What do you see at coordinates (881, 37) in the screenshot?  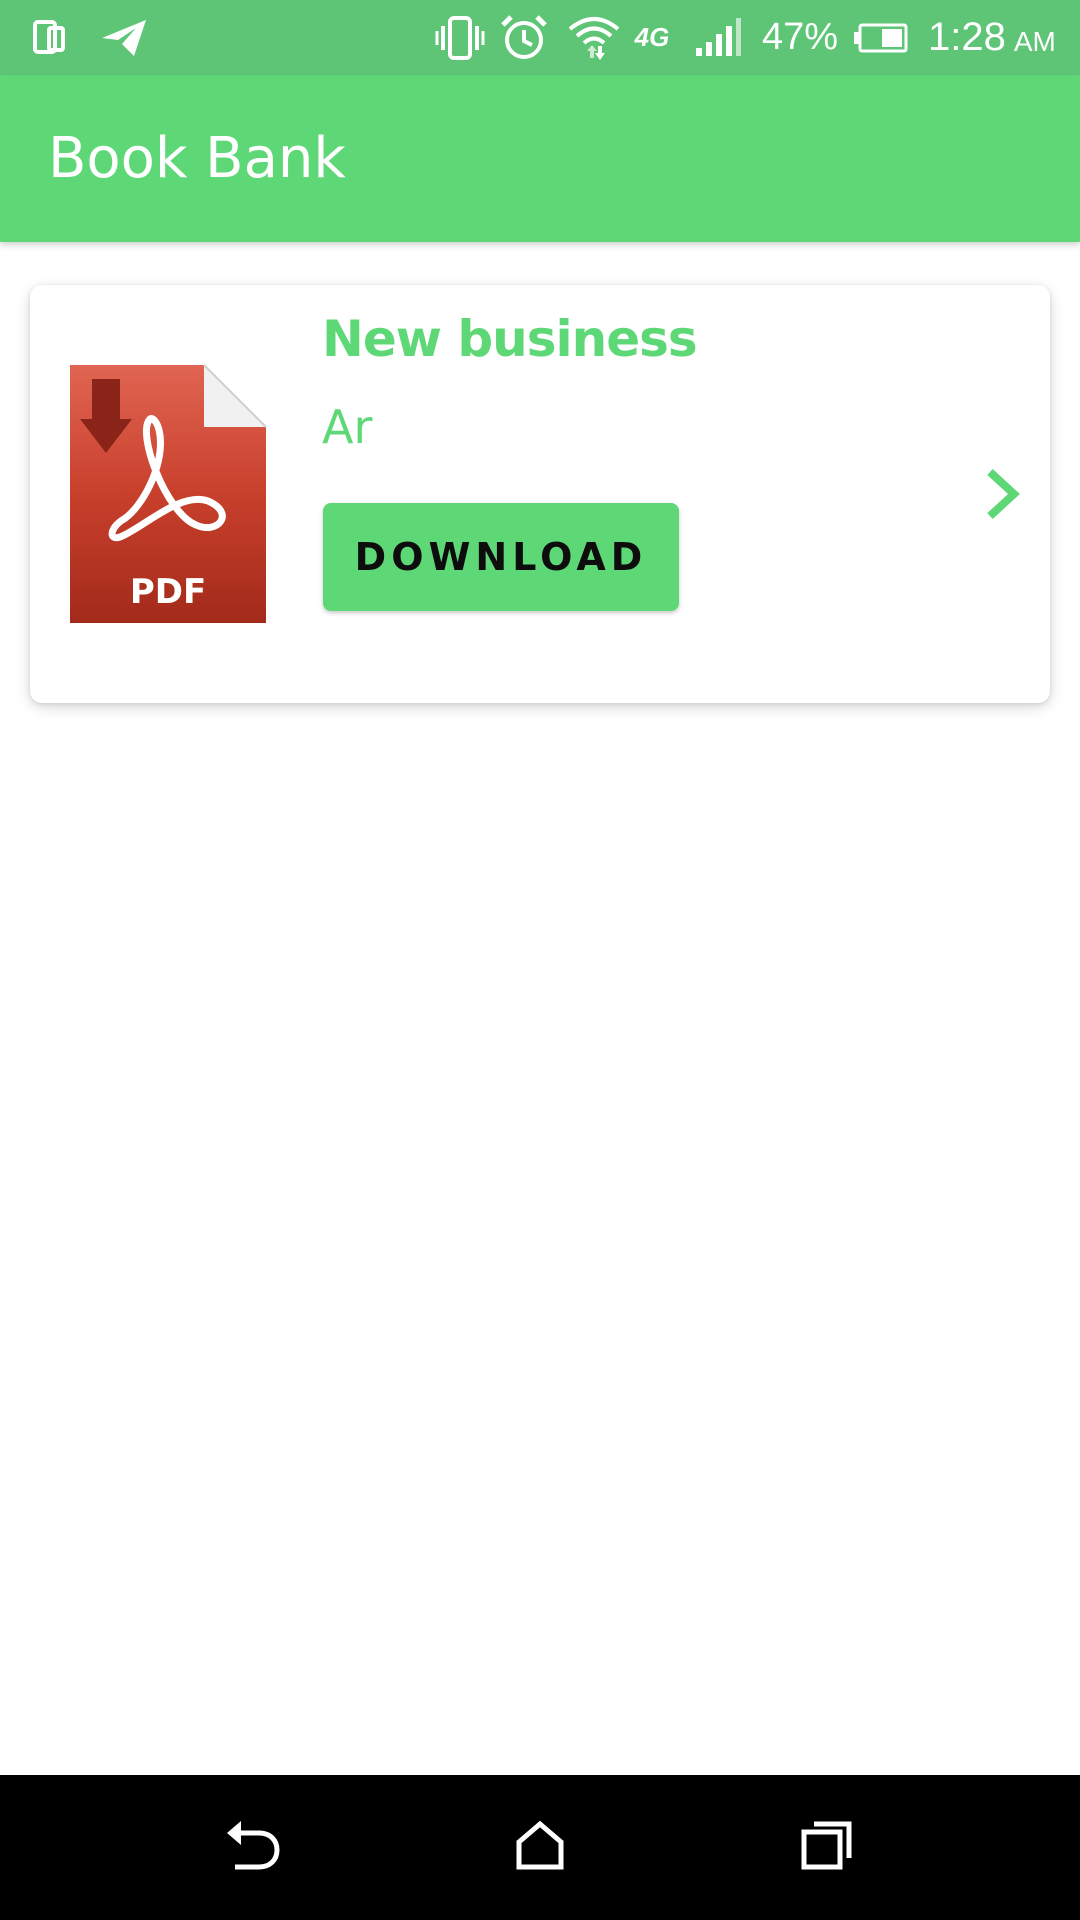 I see `battery-icon` at bounding box center [881, 37].